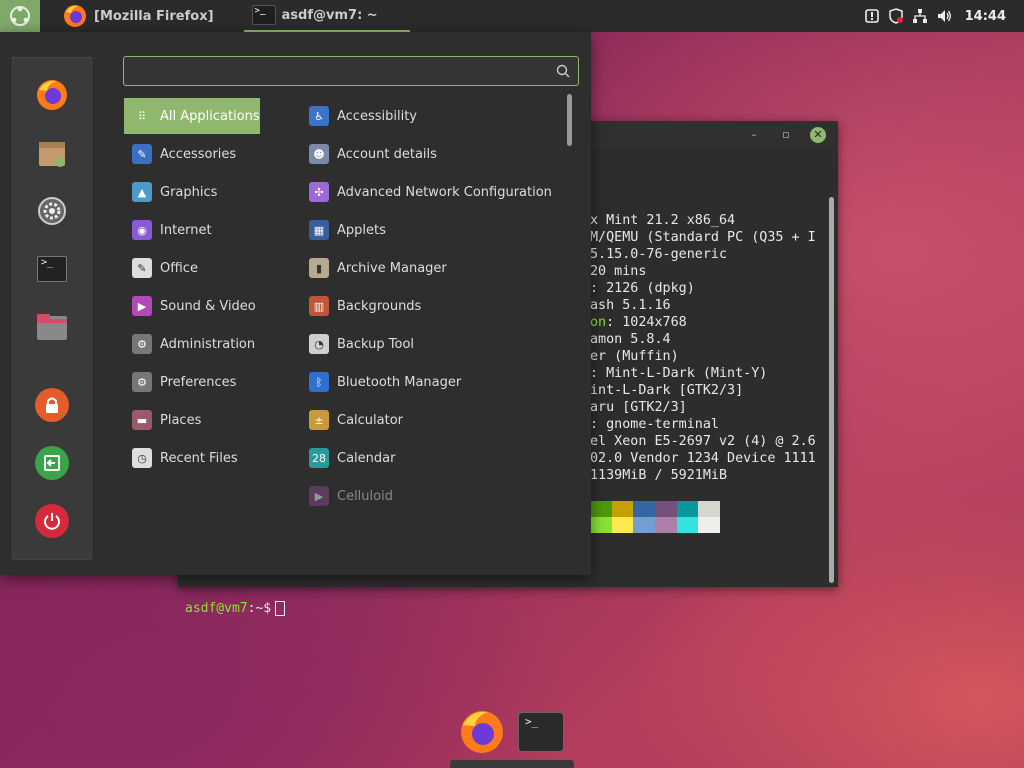 This screenshot has width=1024, height=768. What do you see at coordinates (703, 288) in the screenshot?
I see `terminal-line: : 2126 (dpkg)` at bounding box center [703, 288].